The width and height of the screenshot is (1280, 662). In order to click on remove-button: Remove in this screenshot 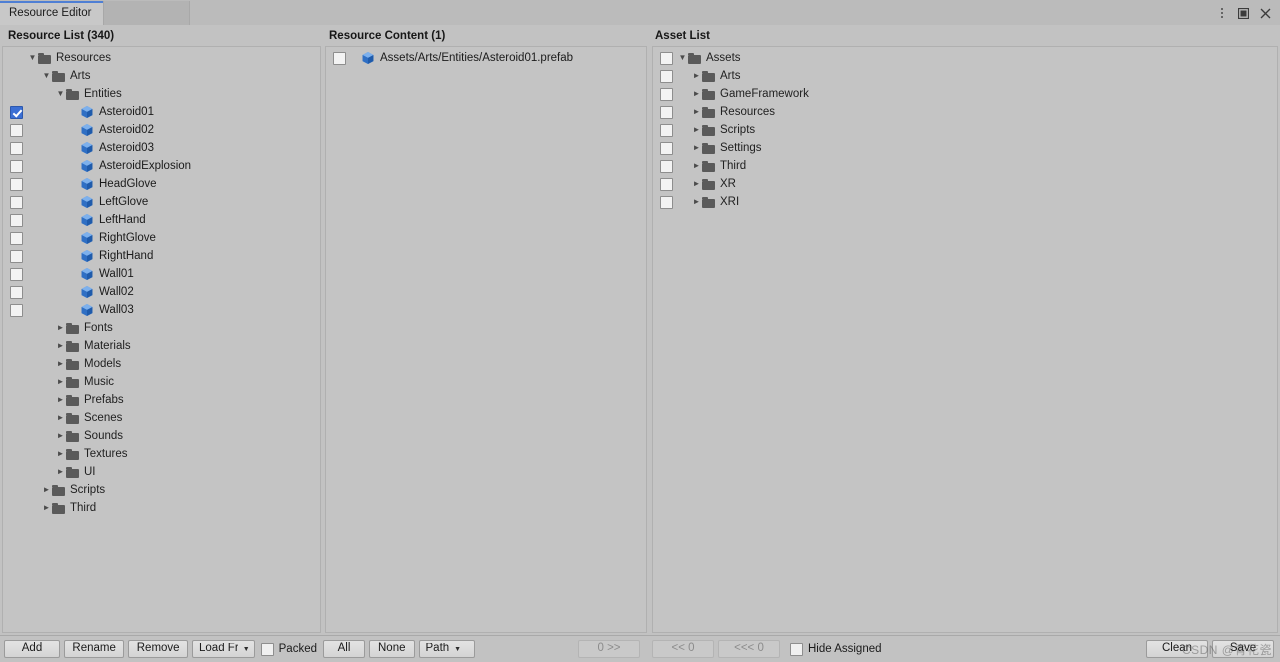, I will do `click(158, 649)`.